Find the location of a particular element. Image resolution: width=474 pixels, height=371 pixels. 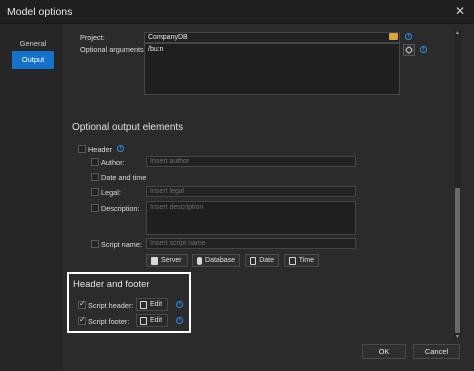

server-button: Server is located at coordinates (167, 260).